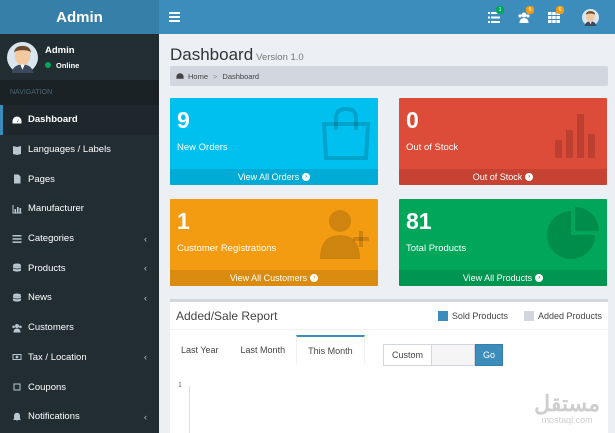 This screenshot has width=615, height=433. I want to click on legend-sold-products: Sold Products, so click(472, 315).